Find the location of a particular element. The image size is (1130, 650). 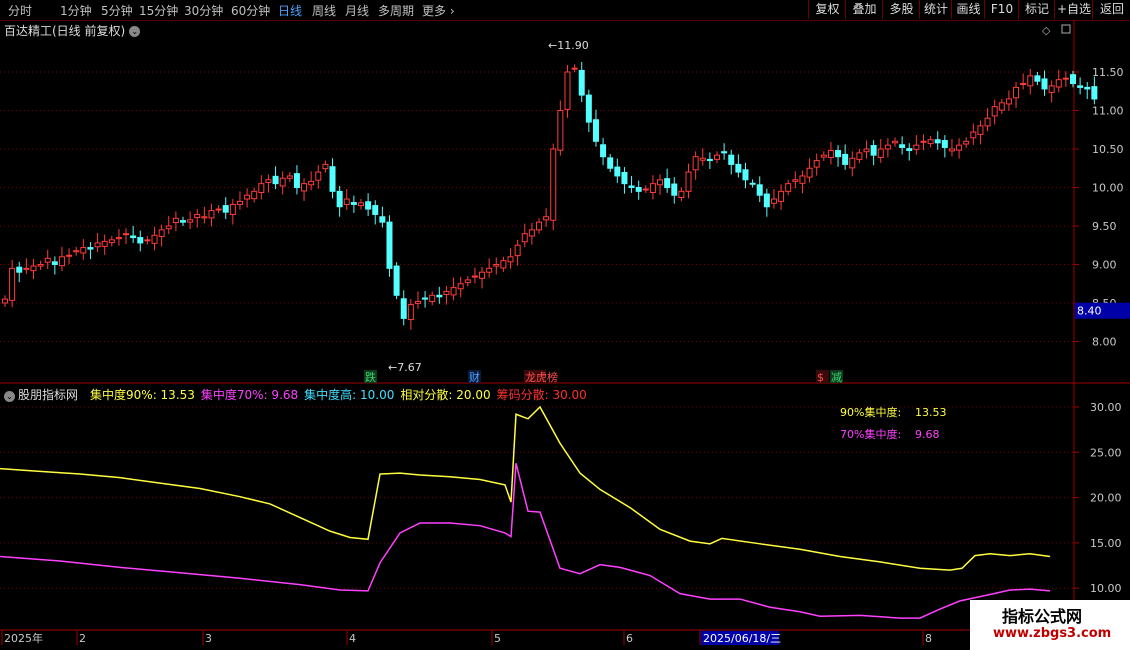

indicator-name: 股朋指标网 is located at coordinates (48, 395).